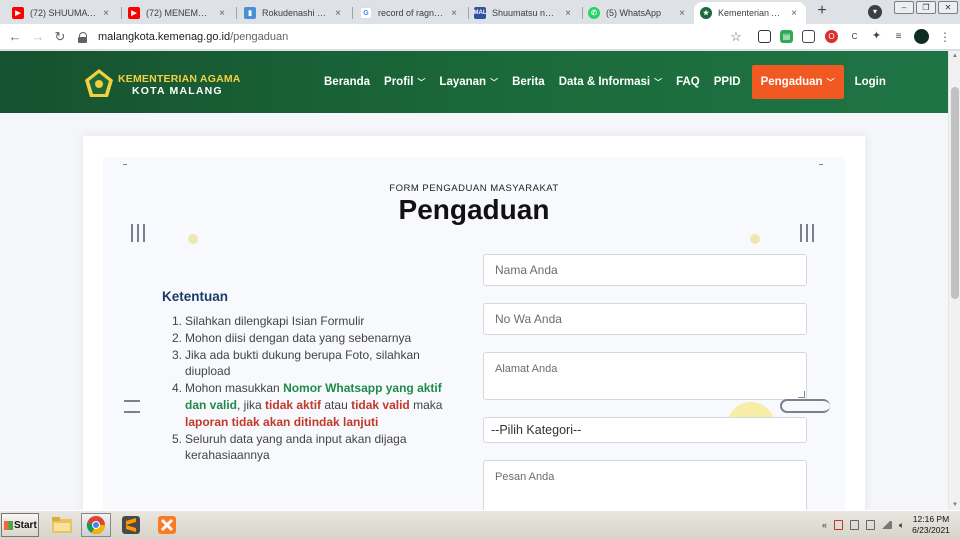 Image resolution: width=960 pixels, height=539 pixels. I want to click on address-bar: malangkota.kemenag.go.id/pengaduan, so click(183, 37).